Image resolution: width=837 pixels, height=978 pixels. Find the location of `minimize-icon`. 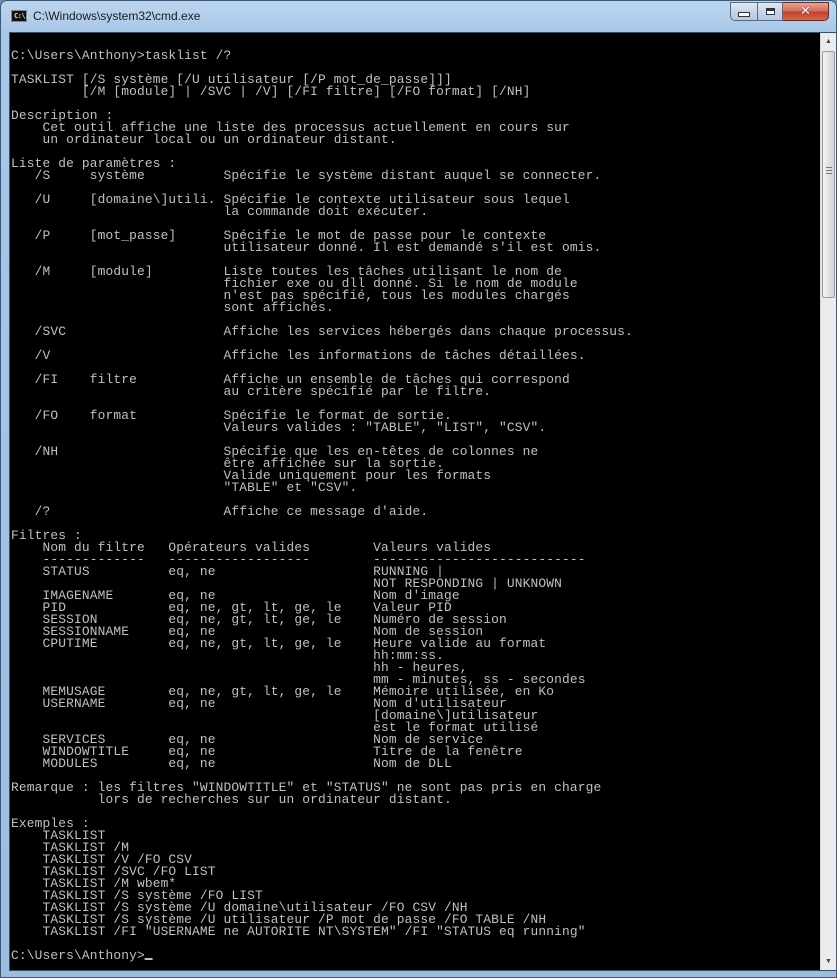

minimize-icon is located at coordinates (744, 14).